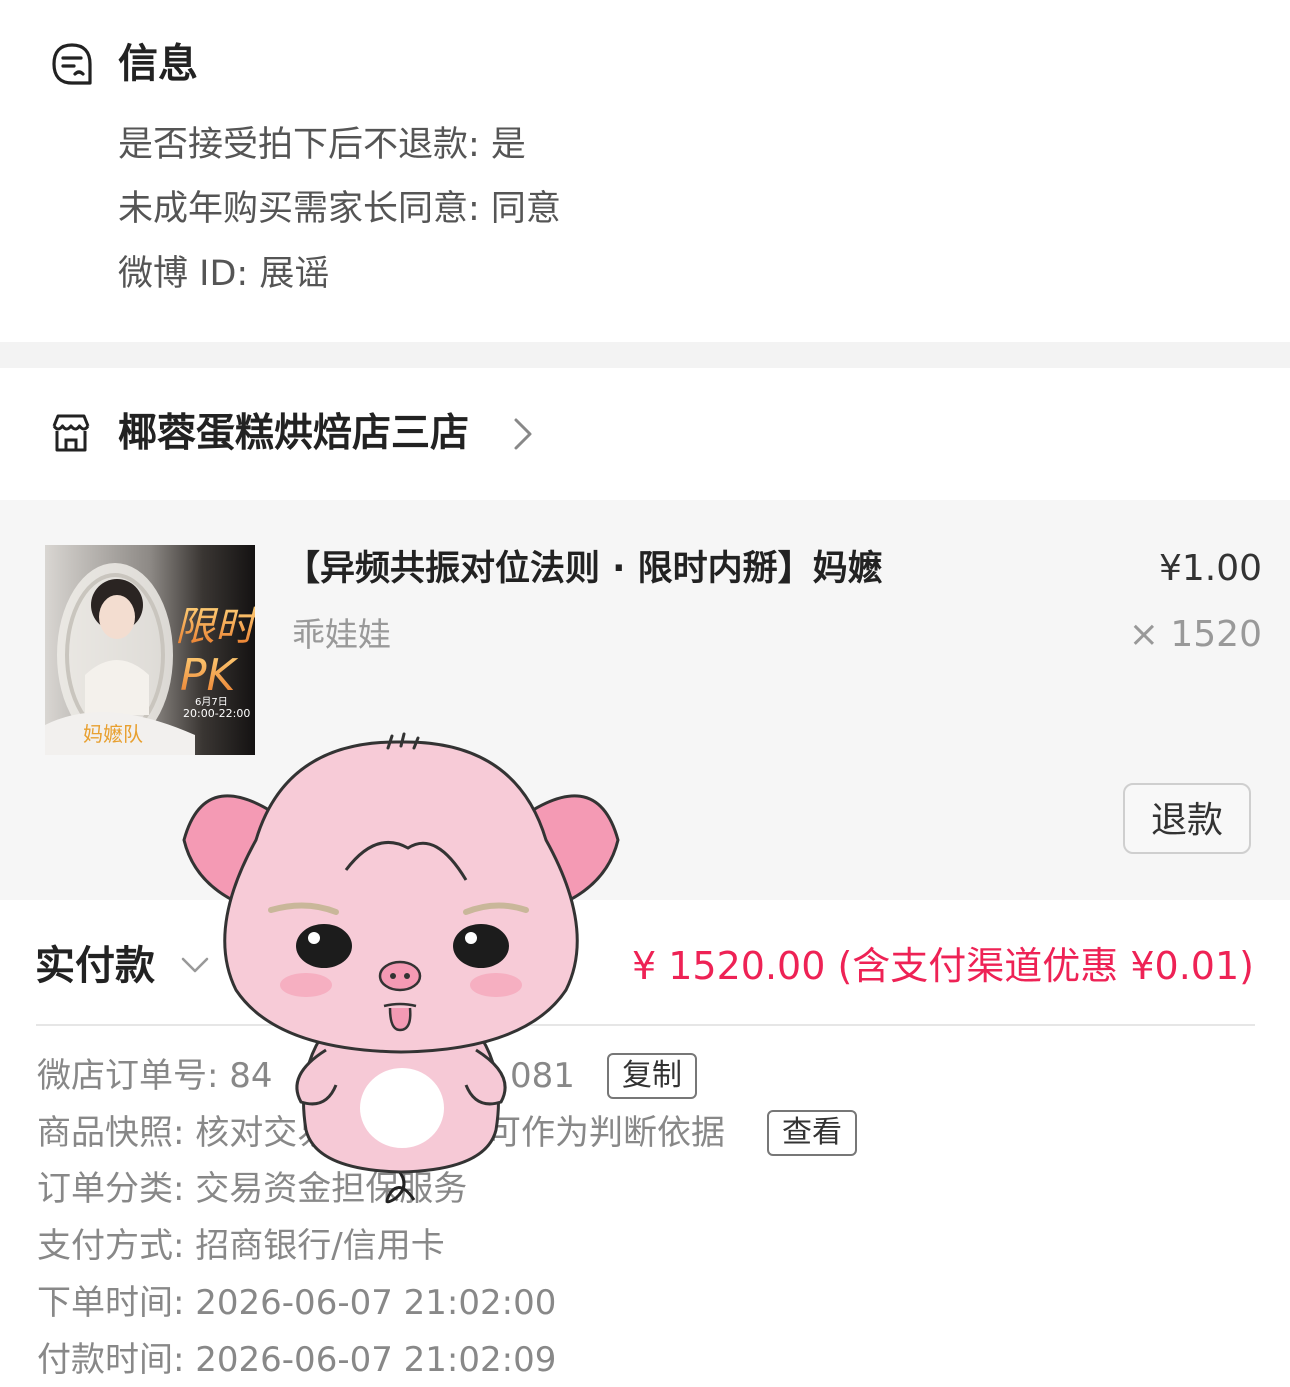  Describe the element at coordinates (584, 569) in the screenshot. I see `product-title: 【异频共振对位法则 · 限时内掰】妈嬷` at that location.